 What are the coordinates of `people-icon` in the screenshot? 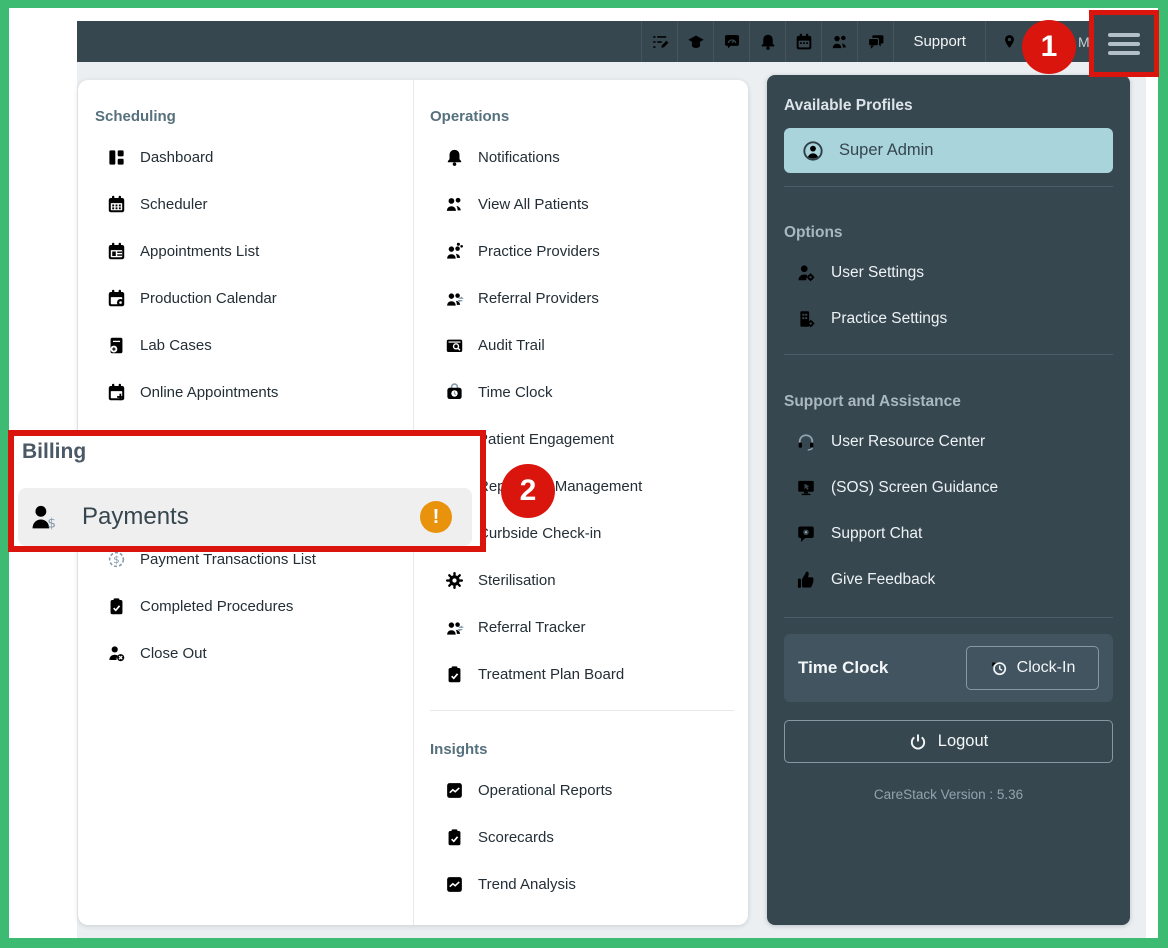 It's located at (454, 204).